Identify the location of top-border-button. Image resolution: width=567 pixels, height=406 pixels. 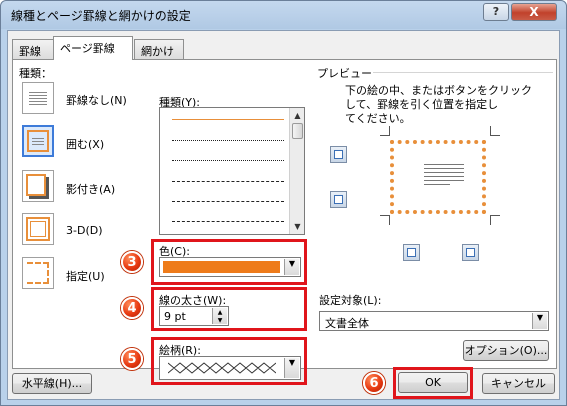
(338, 154).